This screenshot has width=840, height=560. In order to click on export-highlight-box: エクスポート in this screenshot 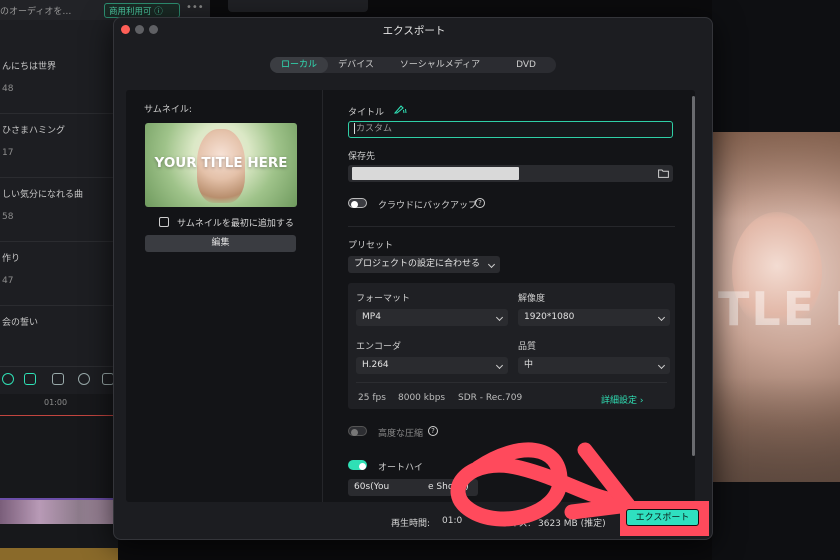, I will do `click(664, 518)`.